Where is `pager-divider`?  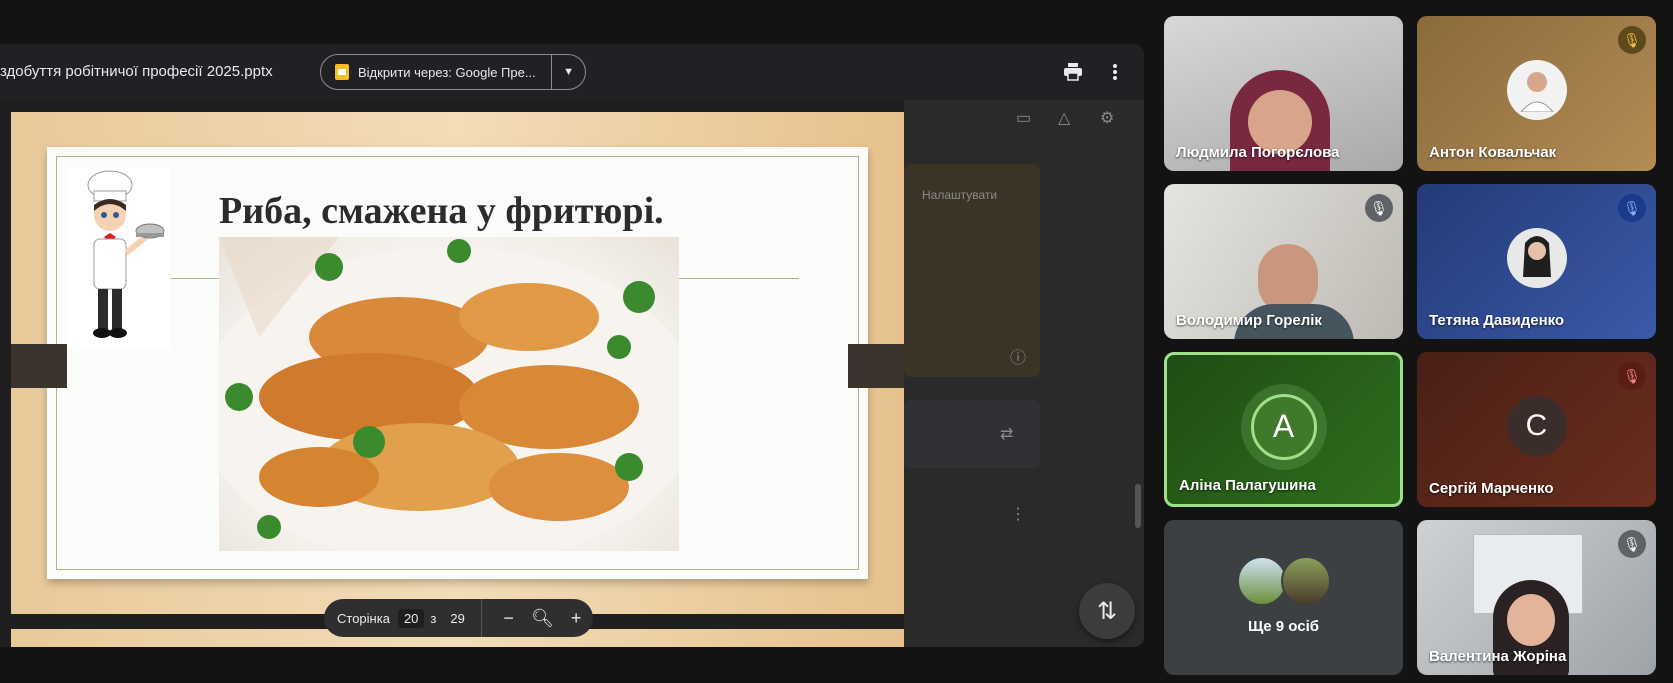 pager-divider is located at coordinates (481, 618).